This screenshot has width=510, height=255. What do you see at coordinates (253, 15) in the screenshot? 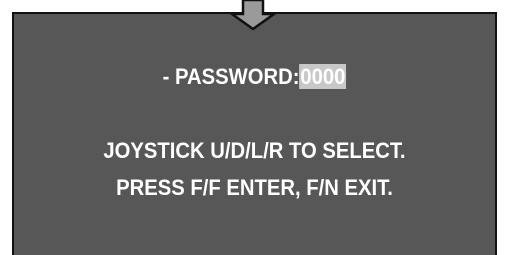
I see `down-arrow-icon` at bounding box center [253, 15].